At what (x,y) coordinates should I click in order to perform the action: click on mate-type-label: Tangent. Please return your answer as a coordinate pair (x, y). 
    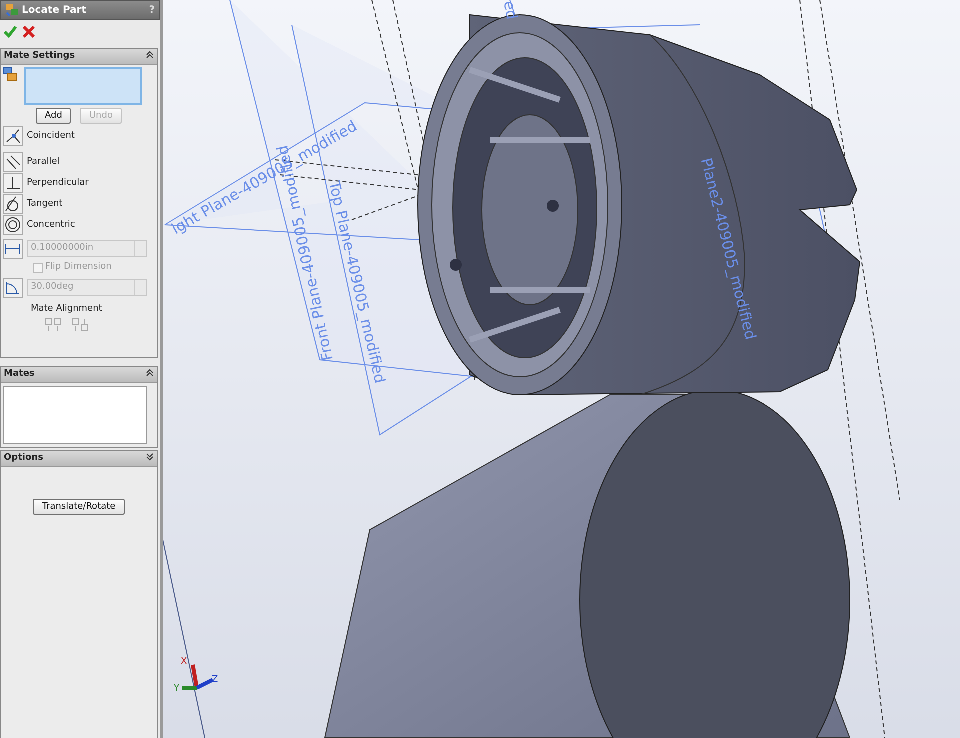
    Looking at the image, I should click on (45, 204).